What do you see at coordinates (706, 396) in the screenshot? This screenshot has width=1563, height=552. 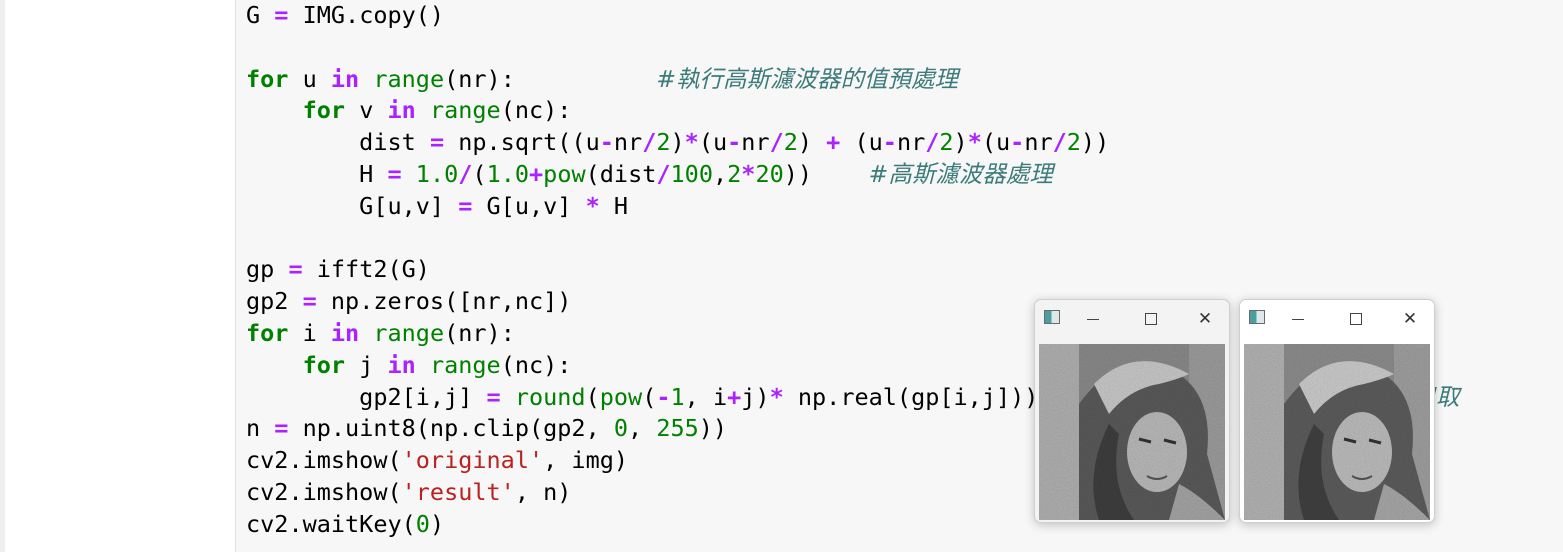 I see `code-token: , i` at bounding box center [706, 396].